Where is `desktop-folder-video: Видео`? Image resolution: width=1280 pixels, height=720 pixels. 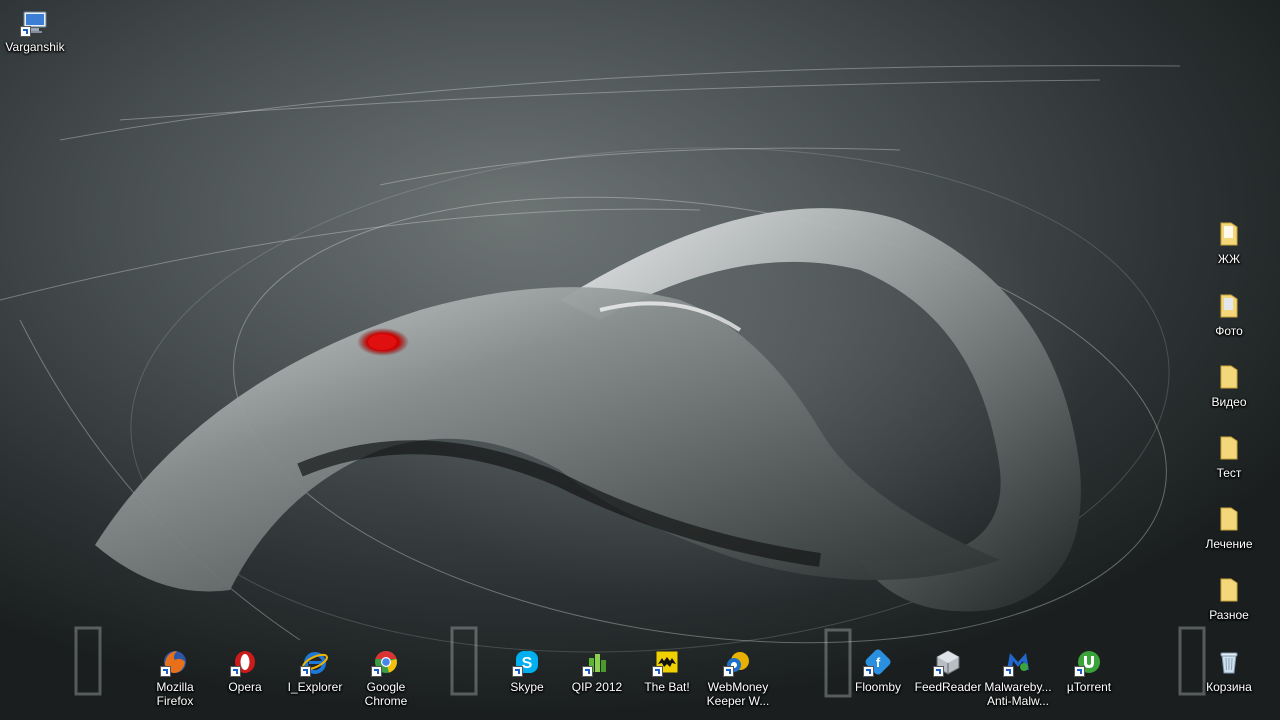
desktop-folder-video: Видео is located at coordinates (1229, 385).